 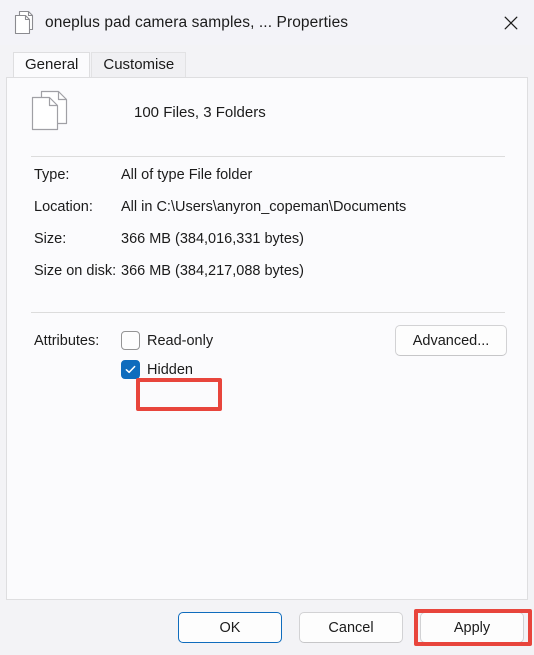 What do you see at coordinates (52, 64) in the screenshot?
I see `tab-general: General` at bounding box center [52, 64].